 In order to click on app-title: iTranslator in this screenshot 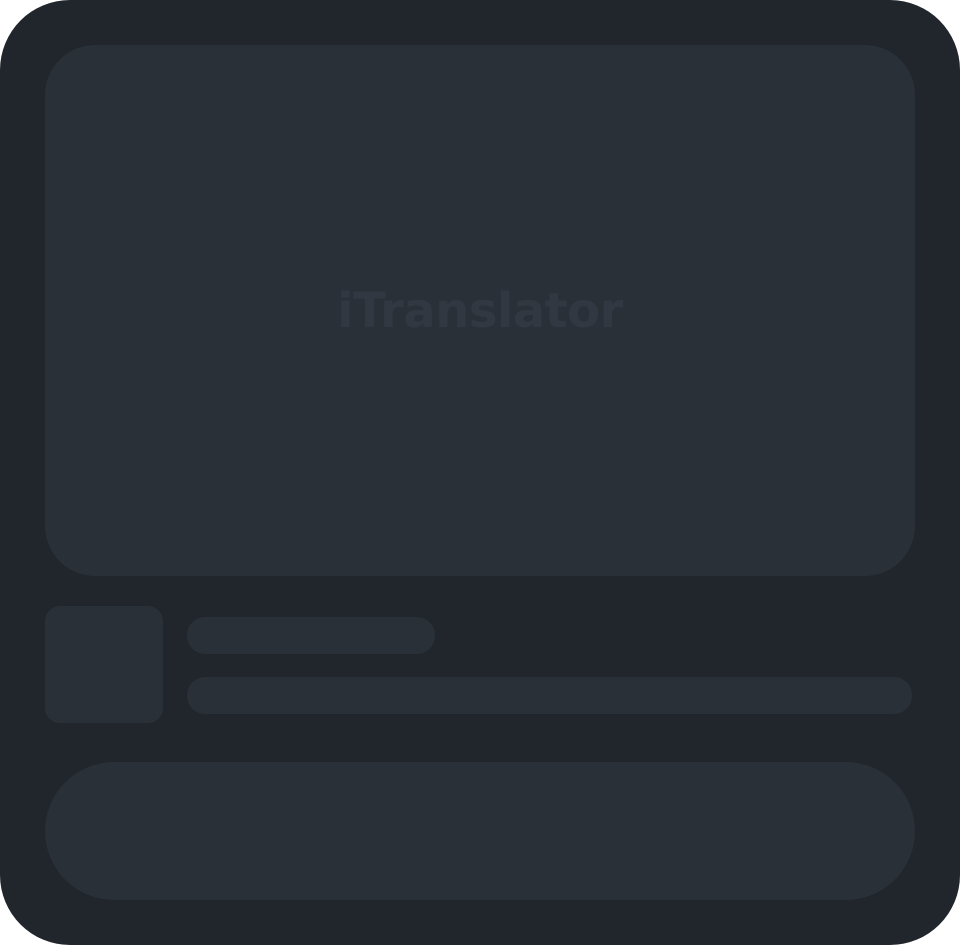, I will do `click(480, 311)`.